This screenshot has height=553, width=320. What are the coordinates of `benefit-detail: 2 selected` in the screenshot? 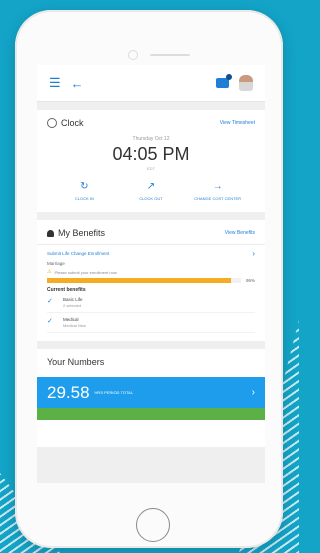 It's located at (72, 305).